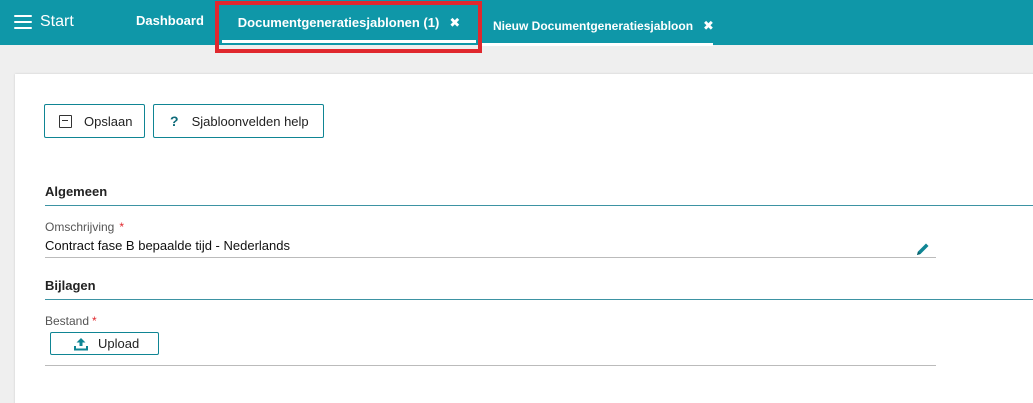 This screenshot has height=403, width=1033. I want to click on start-menu-button: Start, so click(44, 22).